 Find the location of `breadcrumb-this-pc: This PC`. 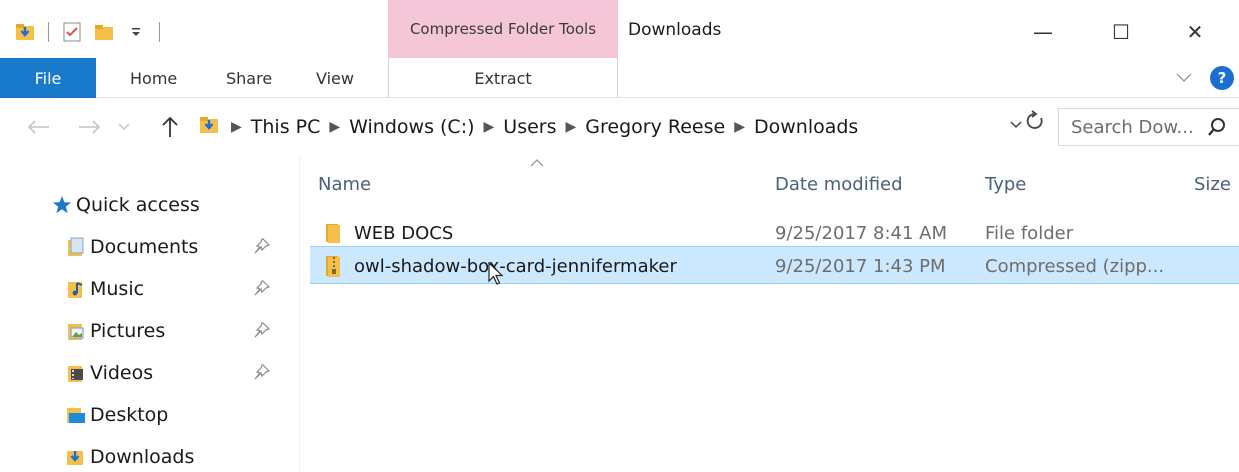

breadcrumb-this-pc: This PC is located at coordinates (286, 127).